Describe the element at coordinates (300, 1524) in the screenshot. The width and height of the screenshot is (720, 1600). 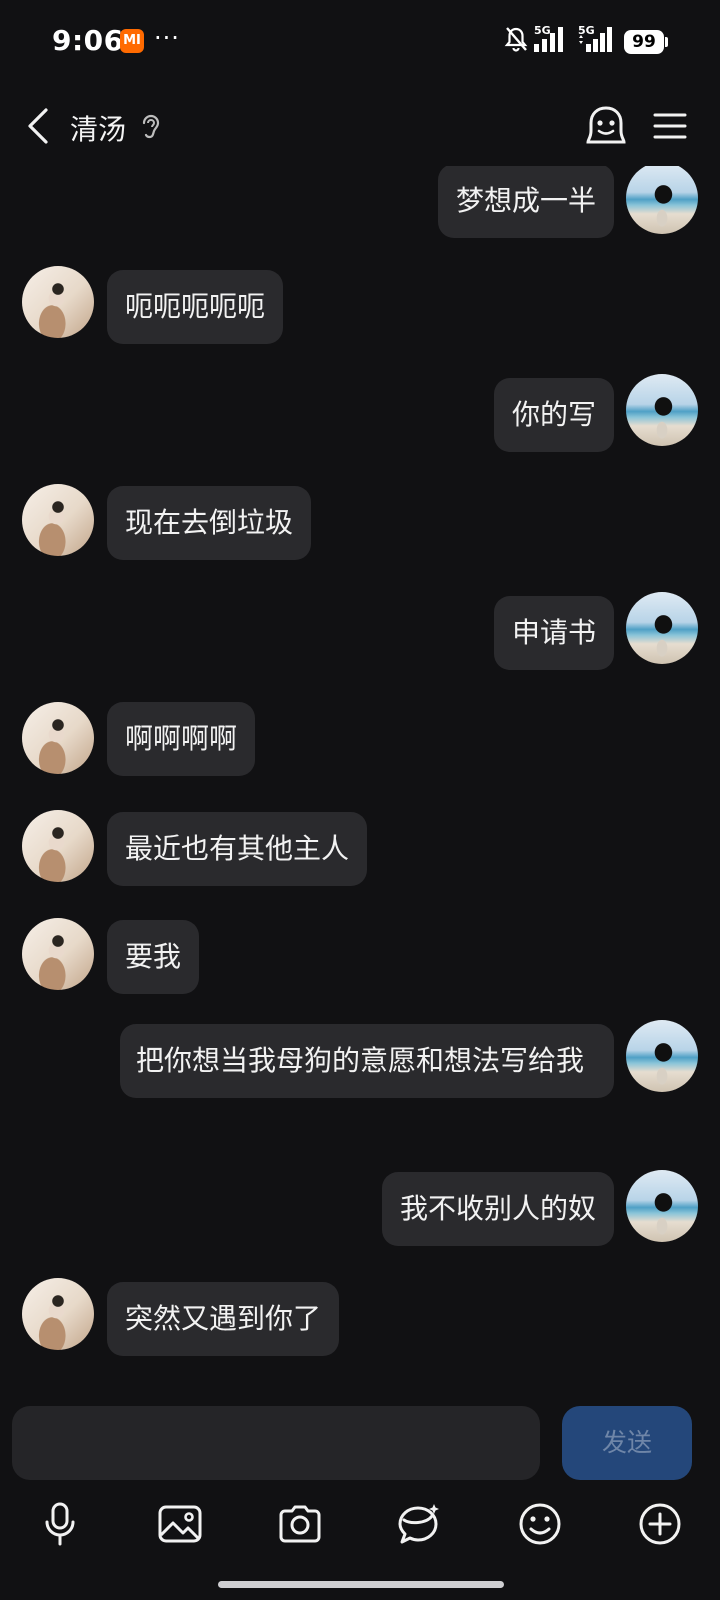
I see `camera-icon` at that location.